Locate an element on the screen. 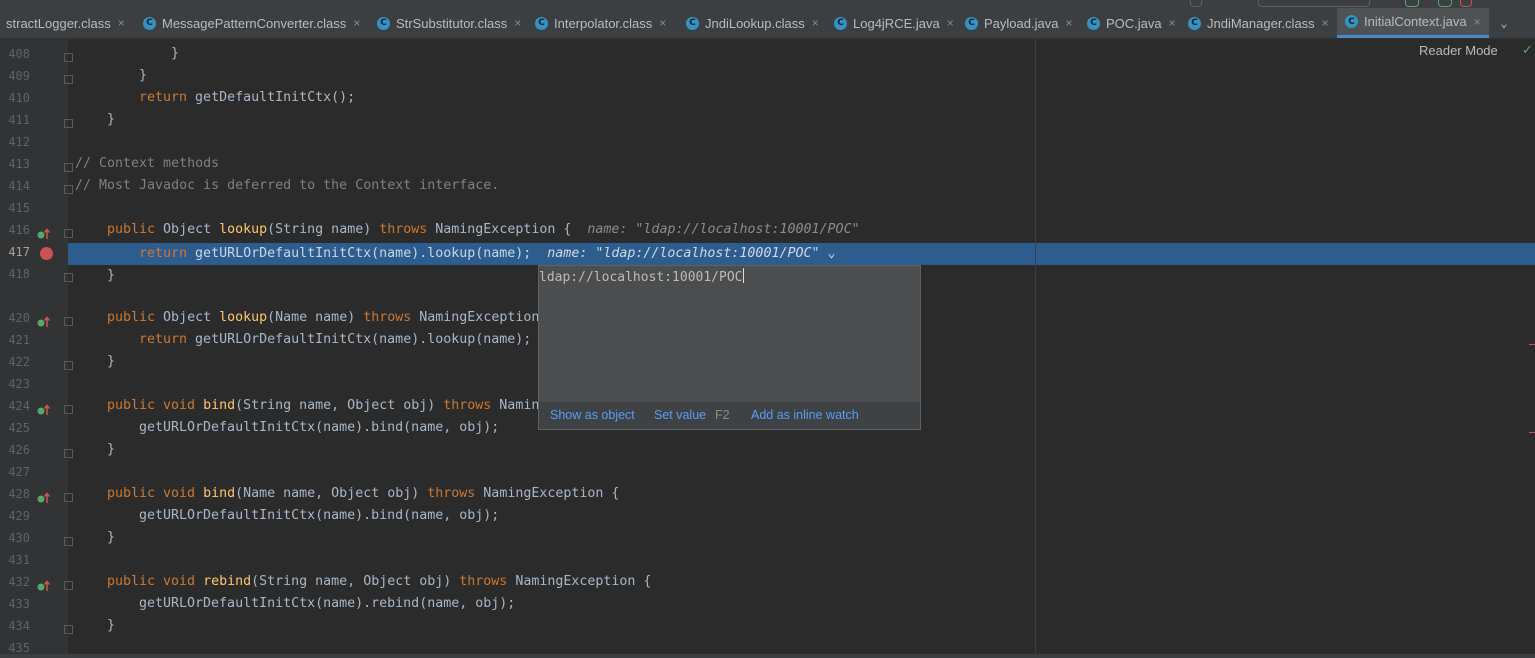  run-config-selector is located at coordinates (1314, 3).